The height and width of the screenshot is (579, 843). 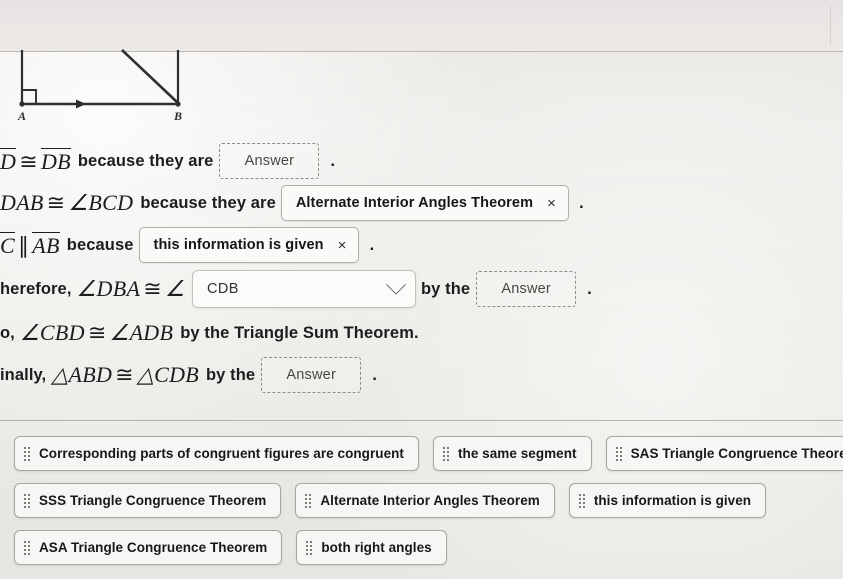 What do you see at coordinates (430, 500) in the screenshot?
I see `answer-tile-label: Alternate Interior Angles Theorem` at bounding box center [430, 500].